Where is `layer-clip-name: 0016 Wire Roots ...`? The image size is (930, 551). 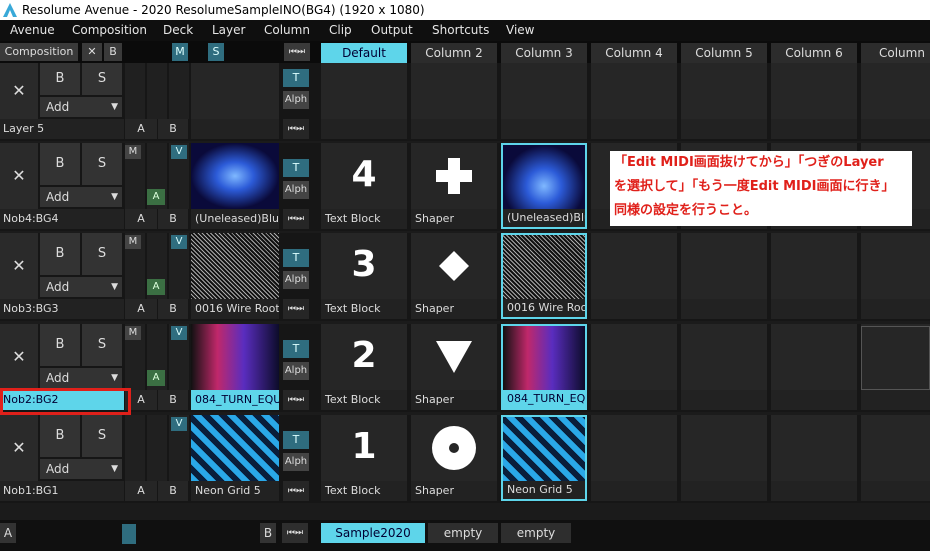 layer-clip-name: 0016 Wire Roots ... is located at coordinates (235, 309).